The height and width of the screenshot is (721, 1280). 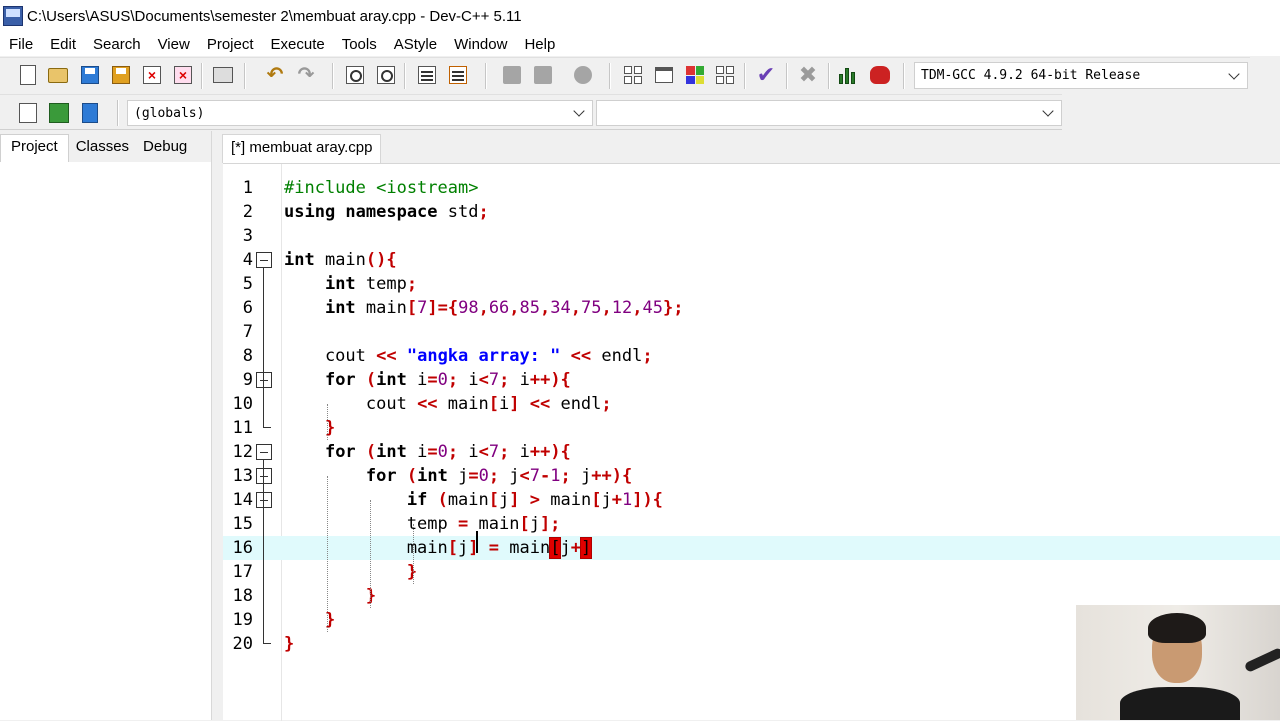 I want to click on replace-icon, so click(x=386, y=75).